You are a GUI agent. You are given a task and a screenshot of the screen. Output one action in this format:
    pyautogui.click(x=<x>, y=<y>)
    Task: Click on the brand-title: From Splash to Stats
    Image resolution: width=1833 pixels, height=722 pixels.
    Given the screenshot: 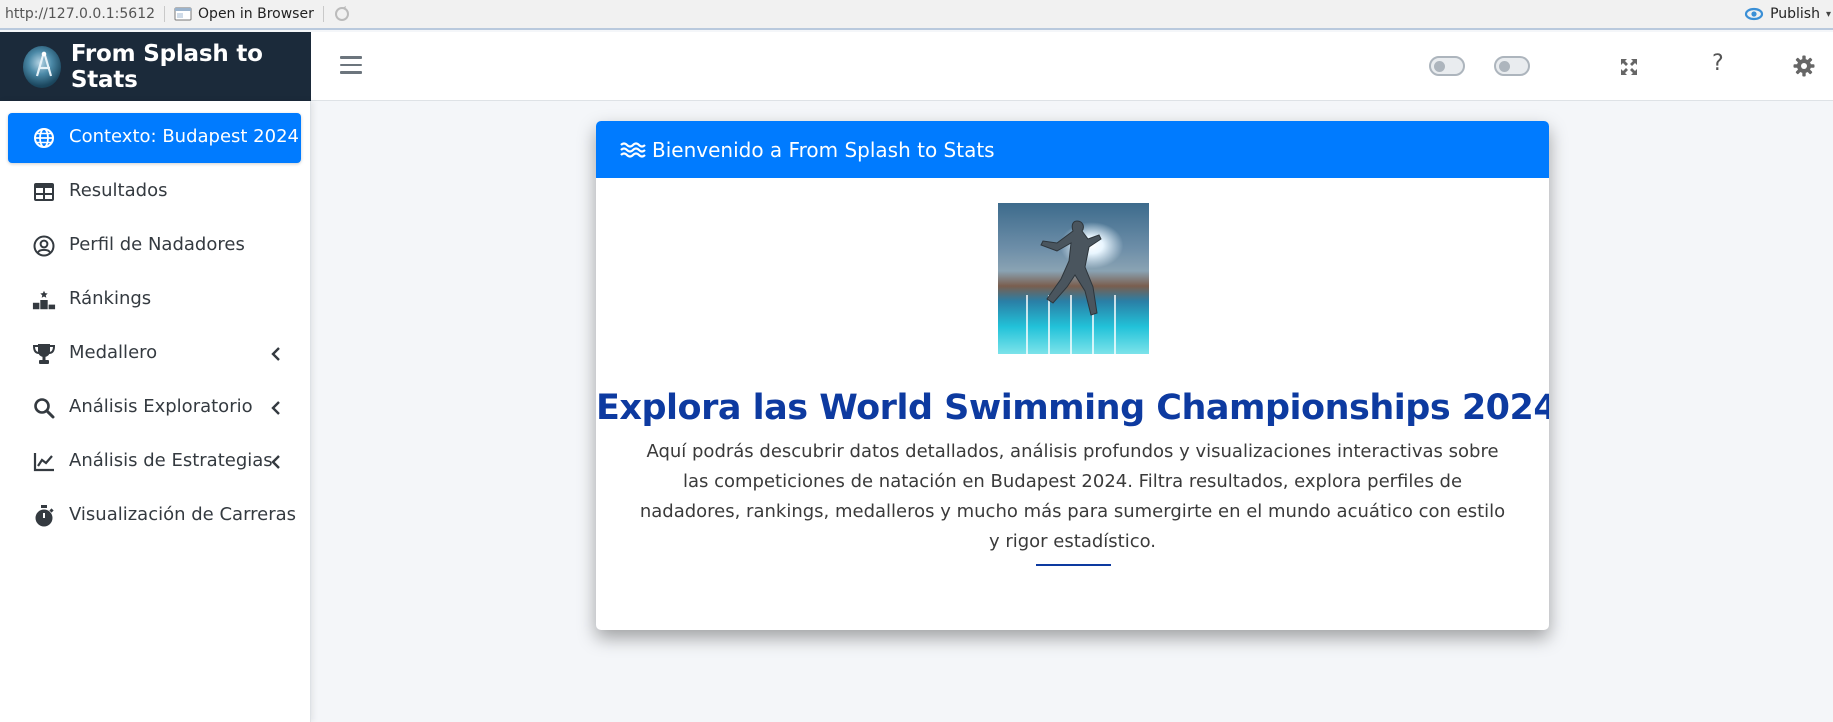 What is the action you would take?
    pyautogui.click(x=166, y=66)
    